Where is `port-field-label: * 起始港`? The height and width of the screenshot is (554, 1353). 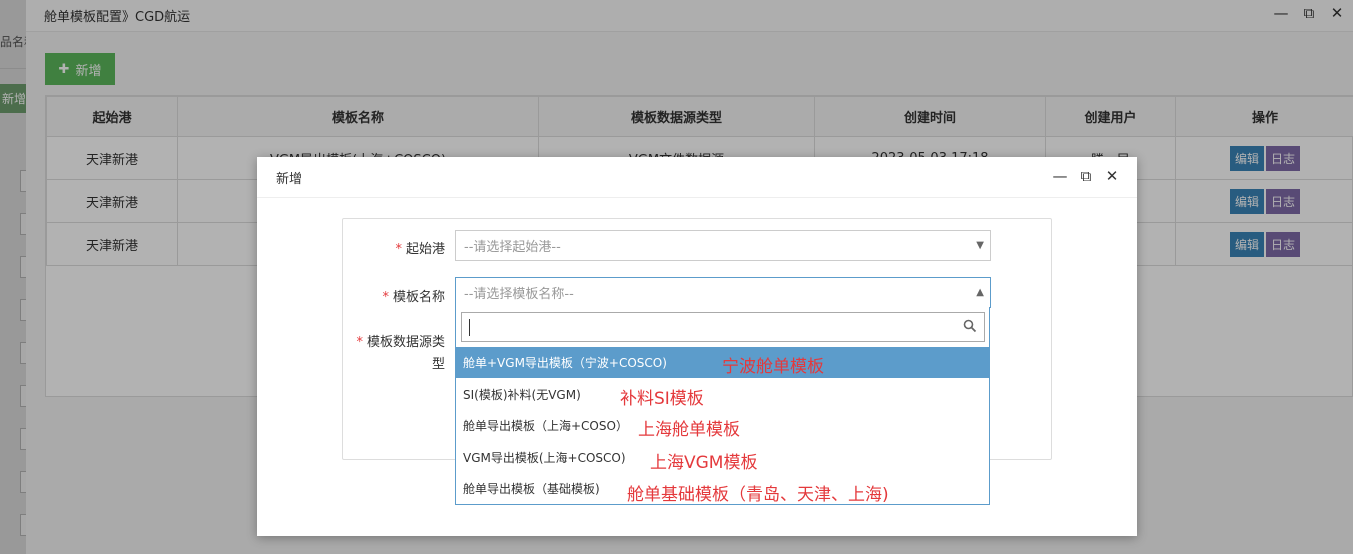 port-field-label: * 起始港 is located at coordinates (420, 249).